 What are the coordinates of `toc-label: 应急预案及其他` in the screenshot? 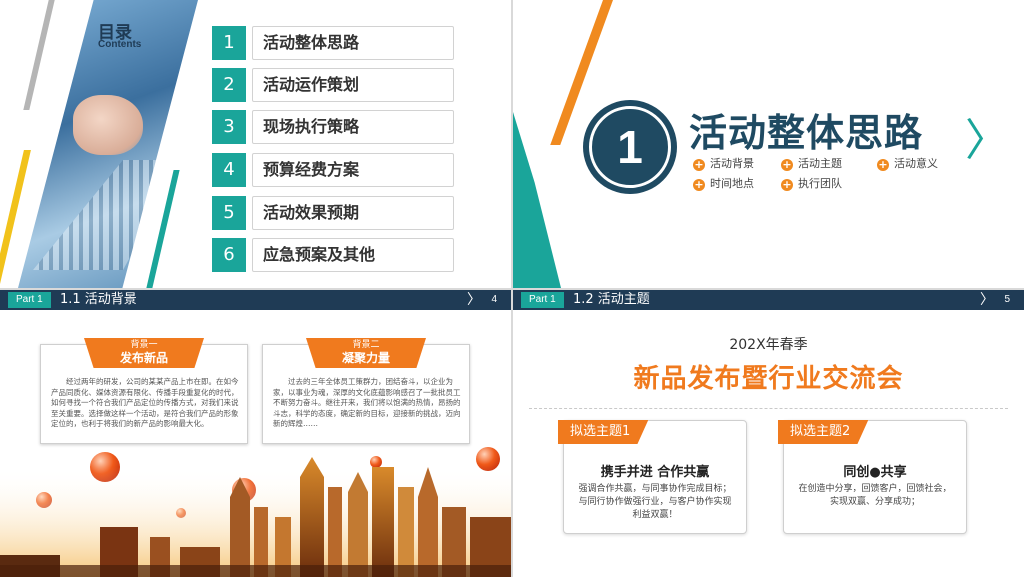 It's located at (353, 255).